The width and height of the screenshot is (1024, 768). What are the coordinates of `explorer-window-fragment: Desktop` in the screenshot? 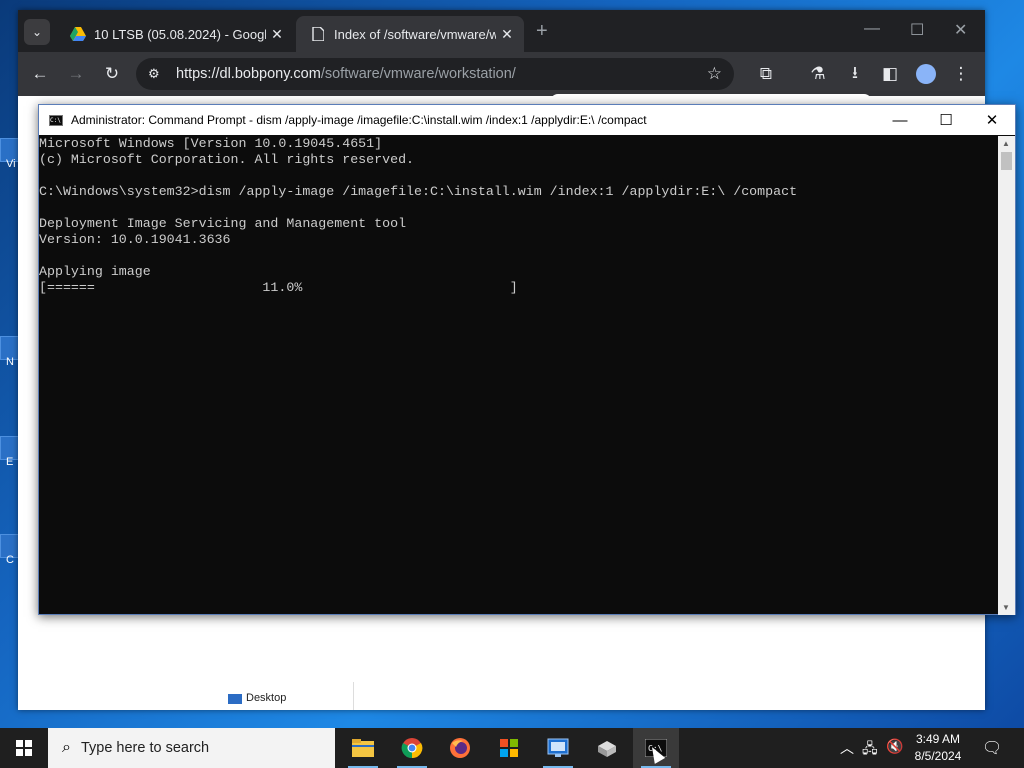 It's located at (284, 696).